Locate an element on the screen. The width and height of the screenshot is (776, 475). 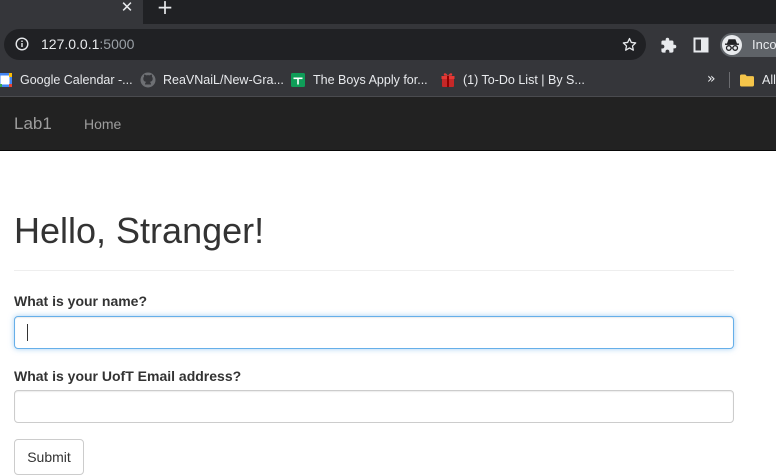
folder-icon is located at coordinates (747, 80).